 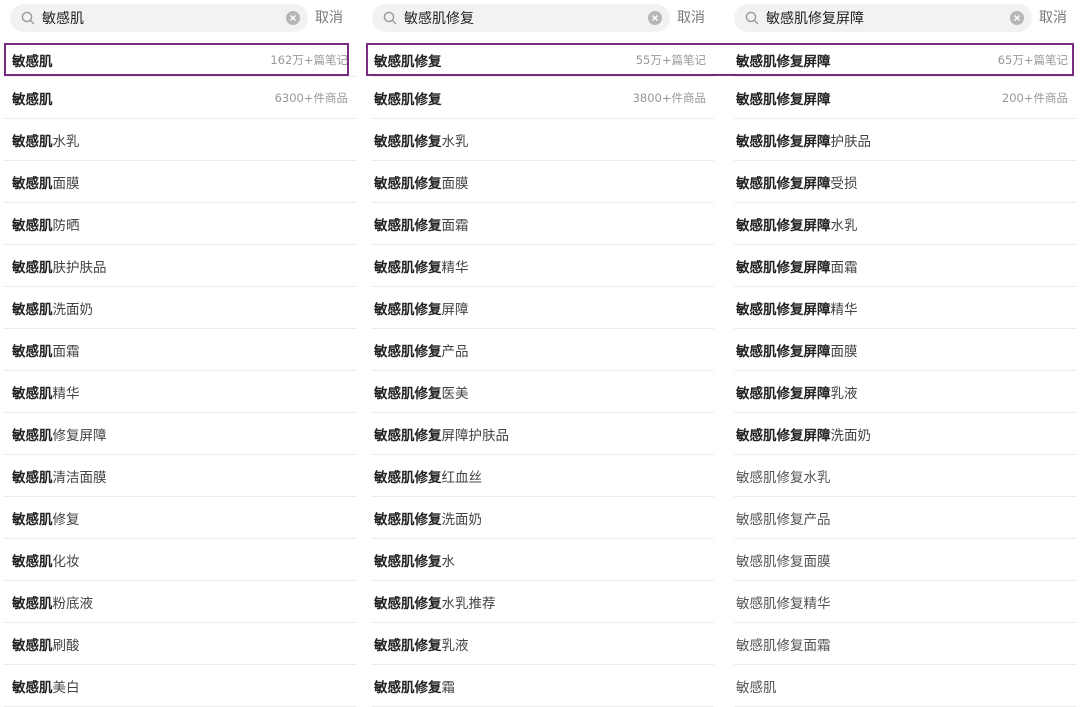 What do you see at coordinates (783, 645) in the screenshot?
I see `suggestion-completion: 敏感肌修复面霜` at bounding box center [783, 645].